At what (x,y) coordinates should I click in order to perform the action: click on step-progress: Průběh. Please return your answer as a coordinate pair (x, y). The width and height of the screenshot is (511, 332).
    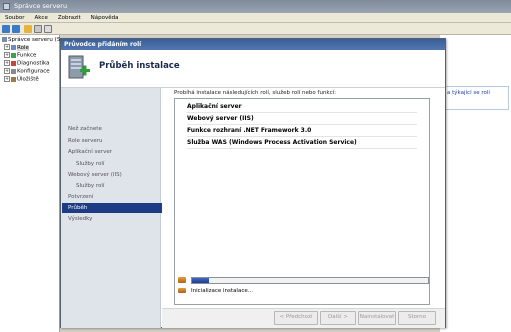
    Looking at the image, I should click on (114, 208).